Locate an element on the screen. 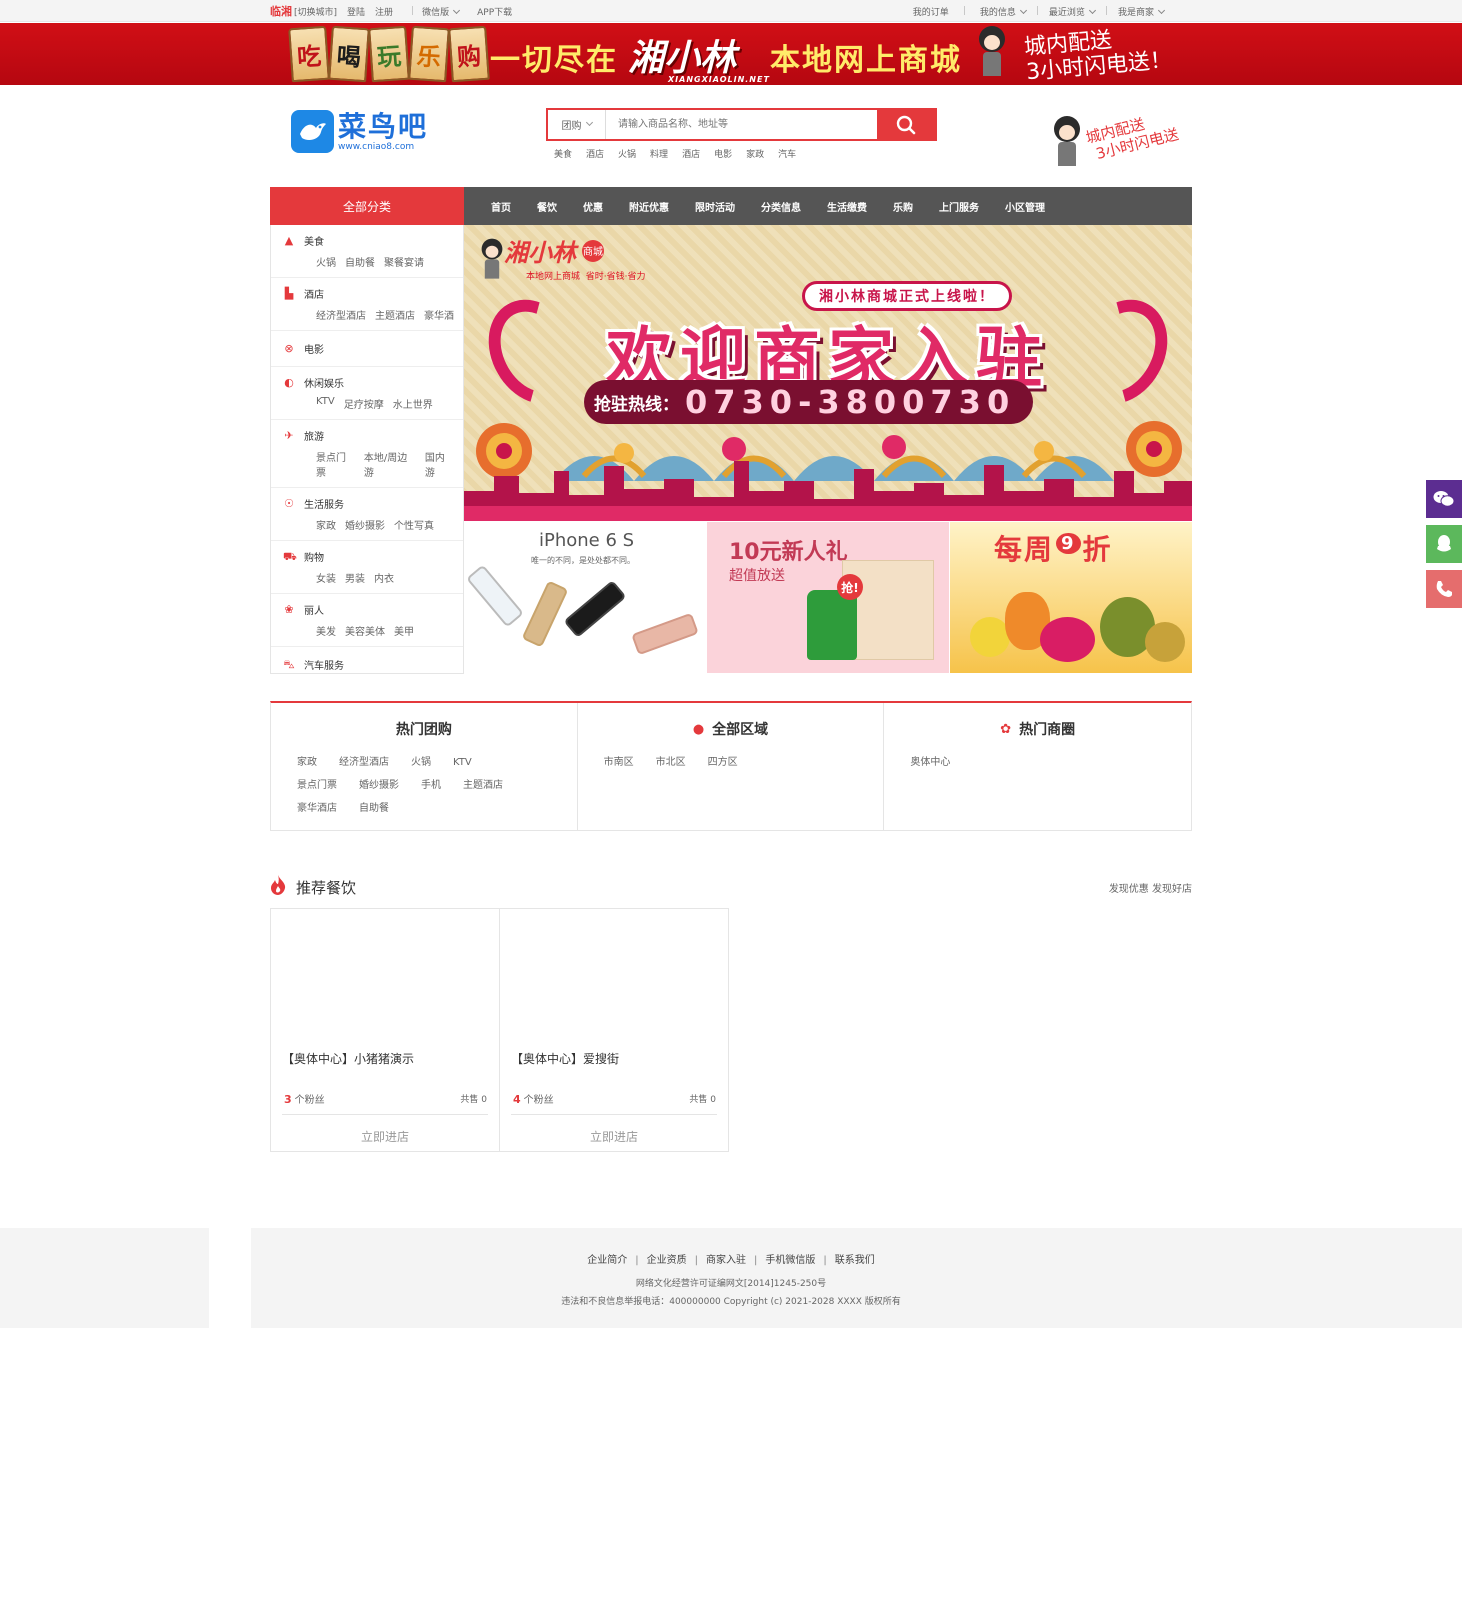 This screenshot has width=1462, height=1600. subcategory-link: 主题酒店 is located at coordinates (395, 314).